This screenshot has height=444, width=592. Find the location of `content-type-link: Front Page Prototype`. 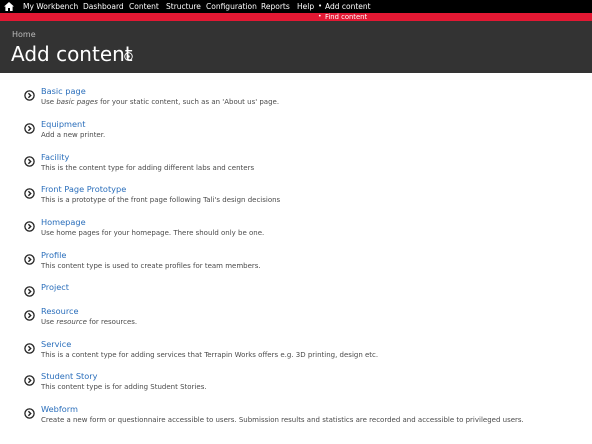

content-type-link: Front Page Prototype is located at coordinates (83, 189).